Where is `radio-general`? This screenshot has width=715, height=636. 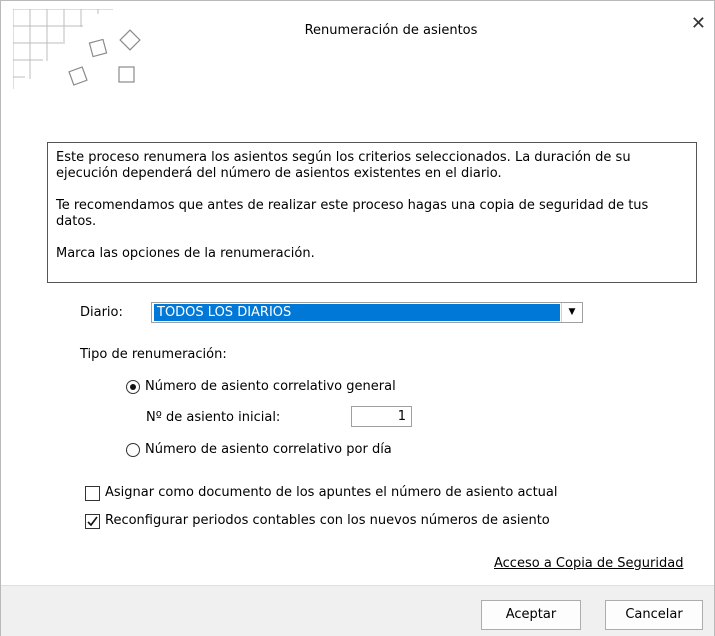 radio-general is located at coordinates (133, 387).